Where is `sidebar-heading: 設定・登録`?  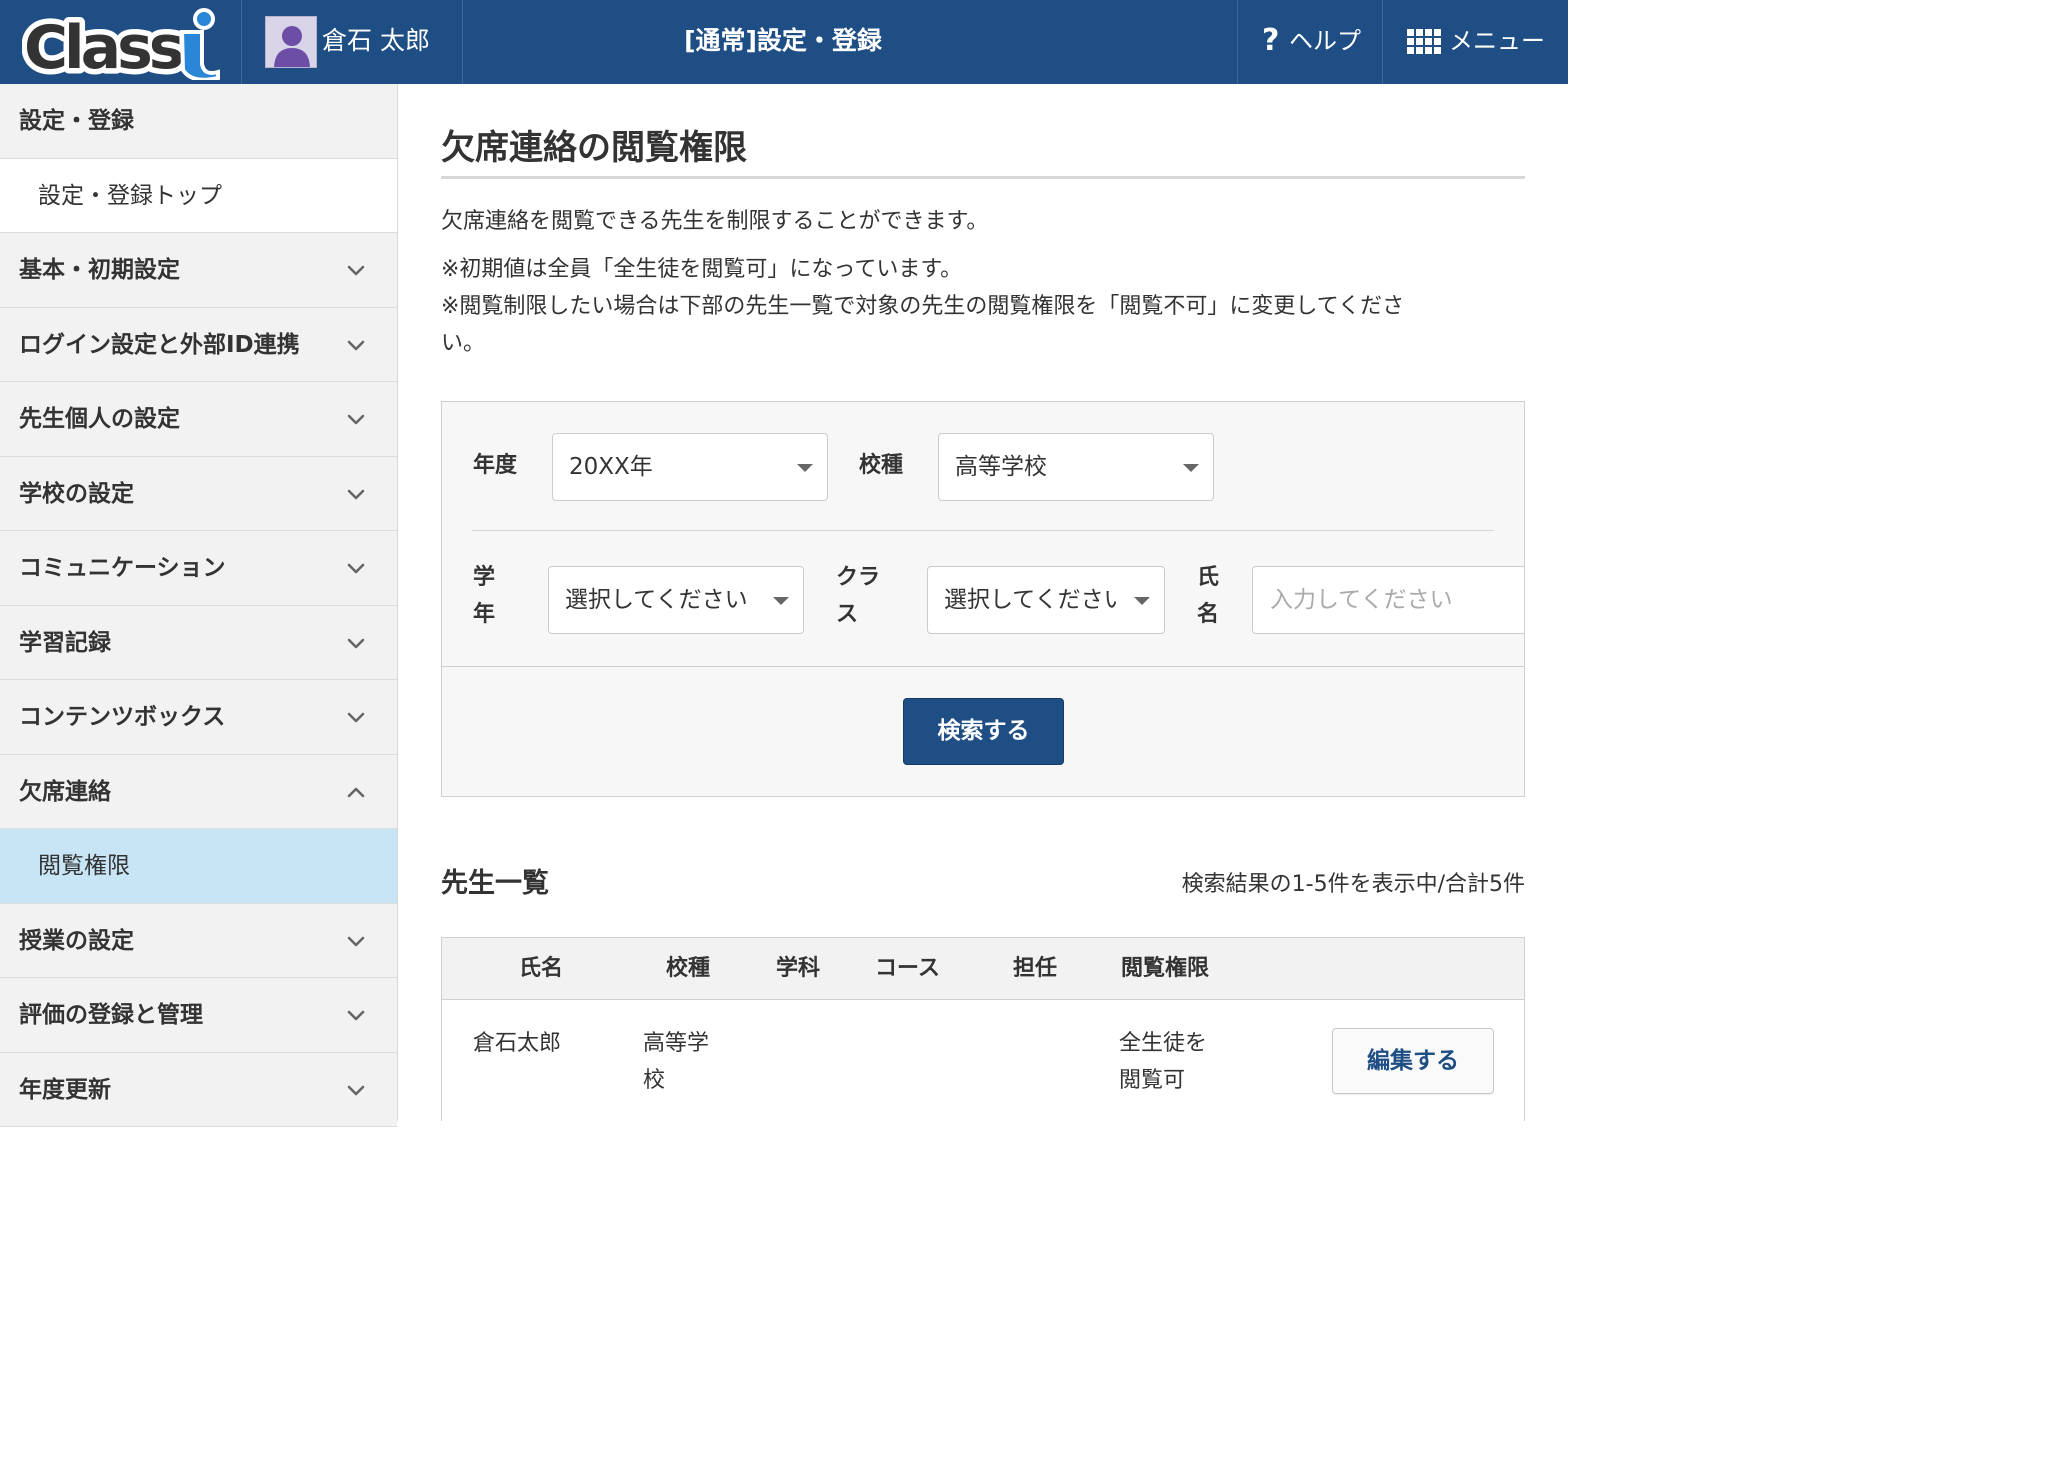 sidebar-heading: 設定・登録 is located at coordinates (198, 121).